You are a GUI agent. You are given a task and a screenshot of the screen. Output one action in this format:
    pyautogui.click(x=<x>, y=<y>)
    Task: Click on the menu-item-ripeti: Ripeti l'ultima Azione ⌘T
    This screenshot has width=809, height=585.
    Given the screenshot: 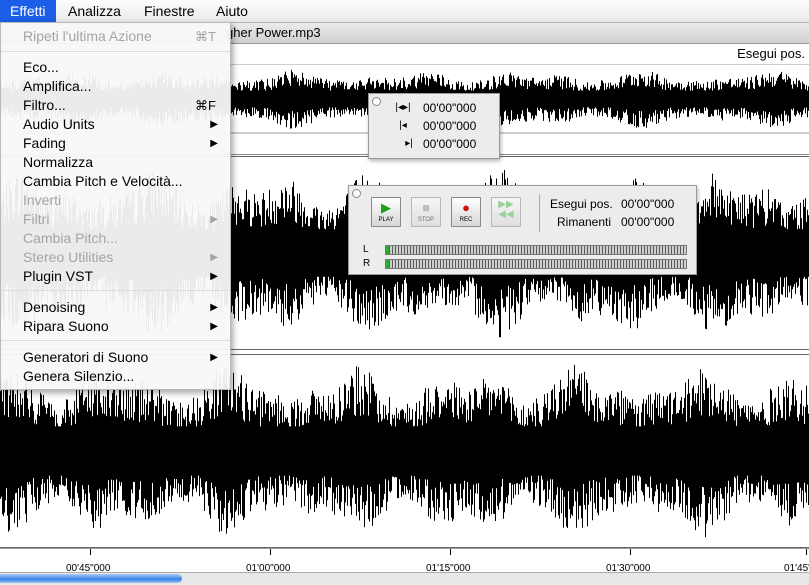 What is the action you would take?
    pyautogui.click(x=115, y=36)
    